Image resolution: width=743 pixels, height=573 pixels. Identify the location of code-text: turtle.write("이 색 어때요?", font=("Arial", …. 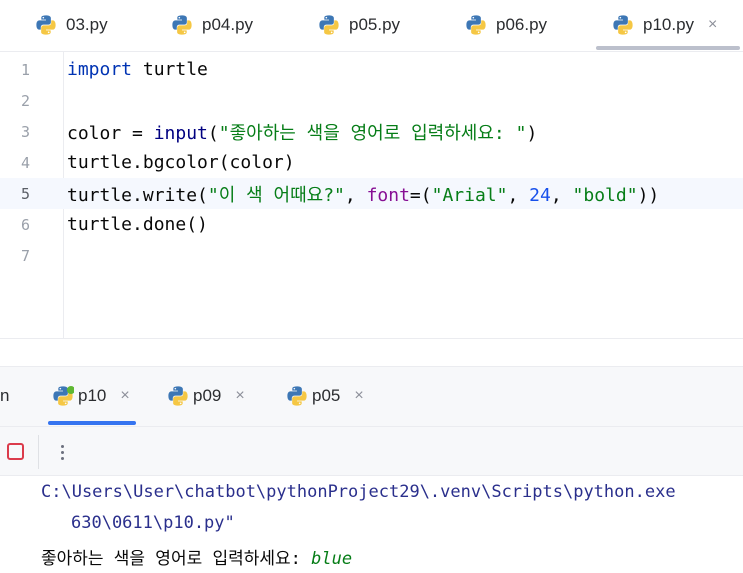
(363, 195).